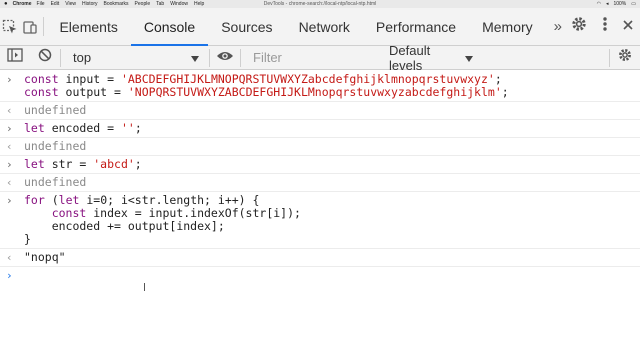 This screenshot has height=360, width=640. What do you see at coordinates (30, 26) in the screenshot?
I see `device-toolbar-icon` at bounding box center [30, 26].